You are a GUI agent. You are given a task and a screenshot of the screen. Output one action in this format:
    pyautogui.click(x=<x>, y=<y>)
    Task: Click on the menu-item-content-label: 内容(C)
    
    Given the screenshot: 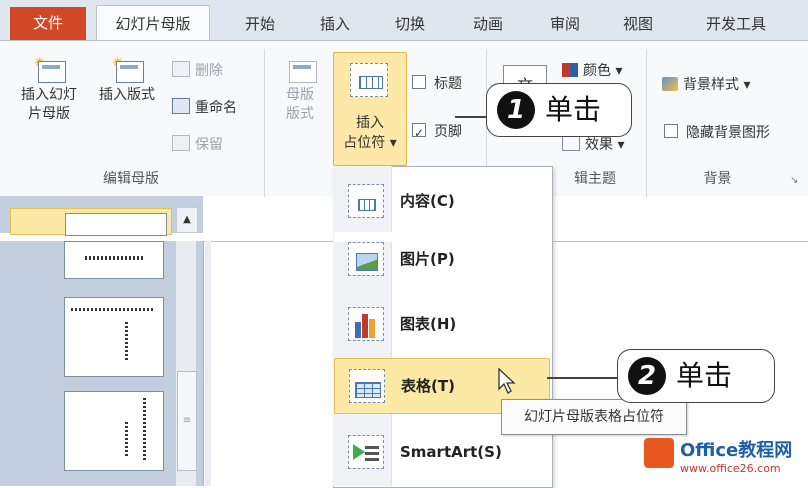 What is the action you would take?
    pyautogui.click(x=427, y=201)
    